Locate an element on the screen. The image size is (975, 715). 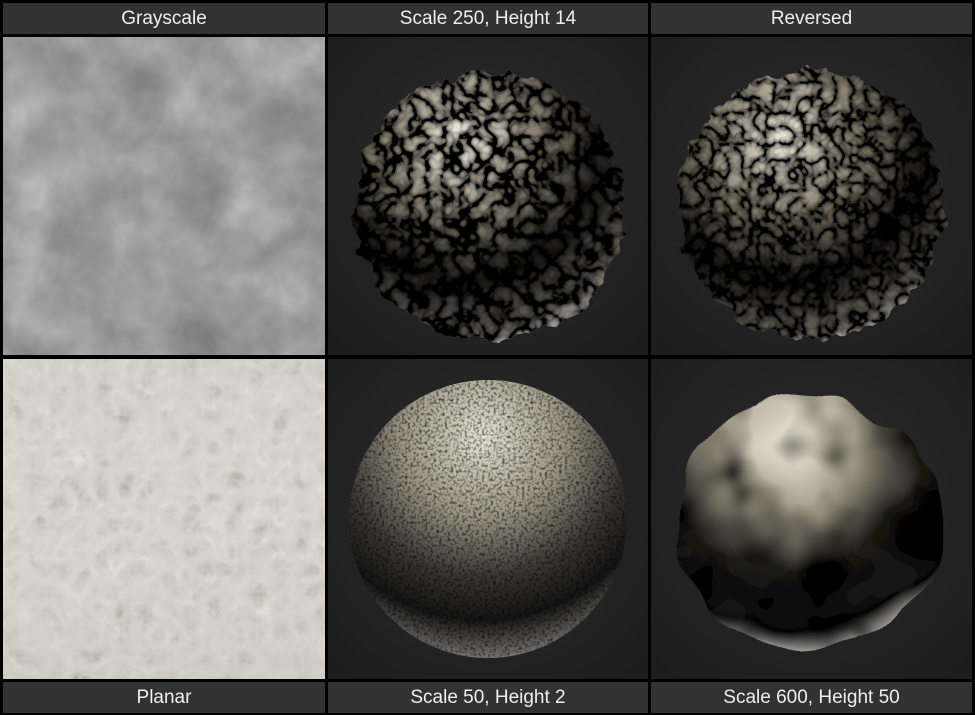
label-scale250-height14: Scale 250, Height 14 is located at coordinates (488, 18).